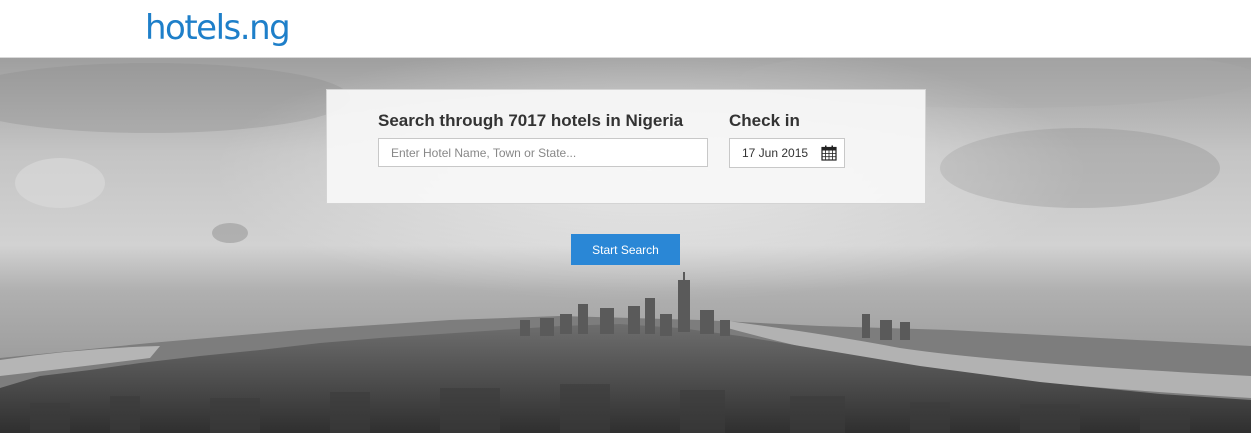 The height and width of the screenshot is (433, 1251). What do you see at coordinates (775, 153) in the screenshot?
I see `checkin-date-value: 17 Jun 2015` at bounding box center [775, 153].